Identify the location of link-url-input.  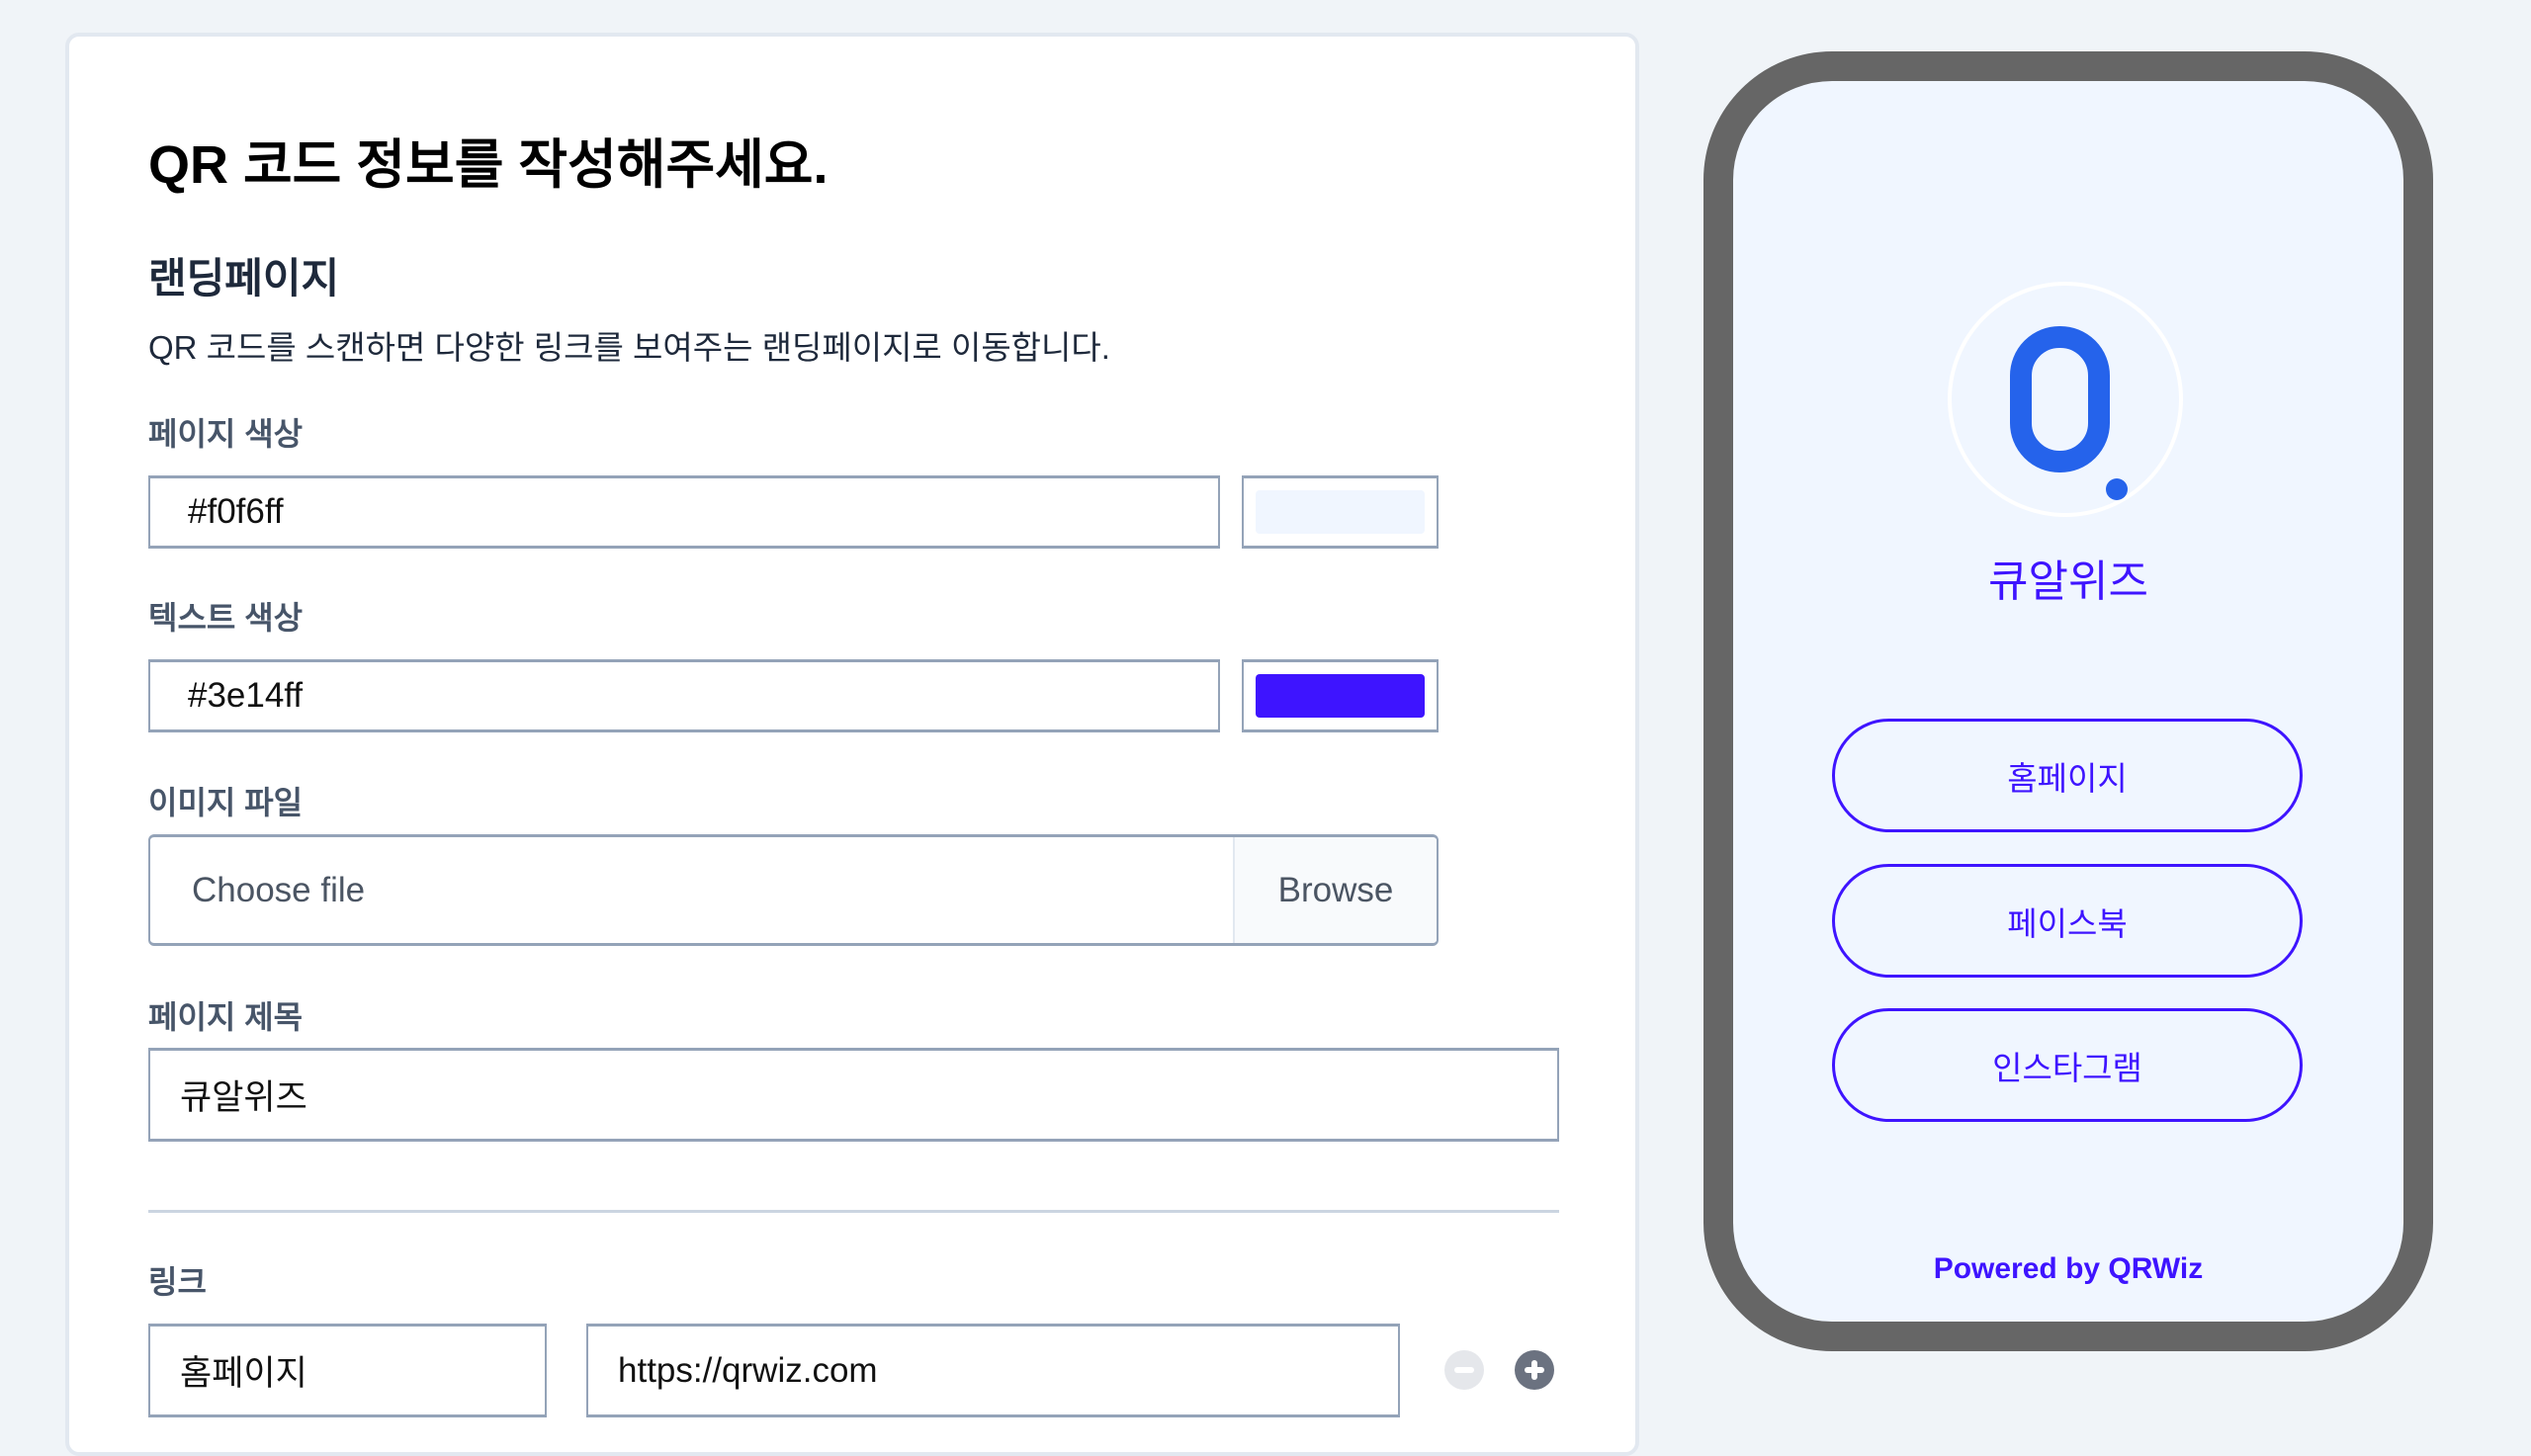
(993, 1370).